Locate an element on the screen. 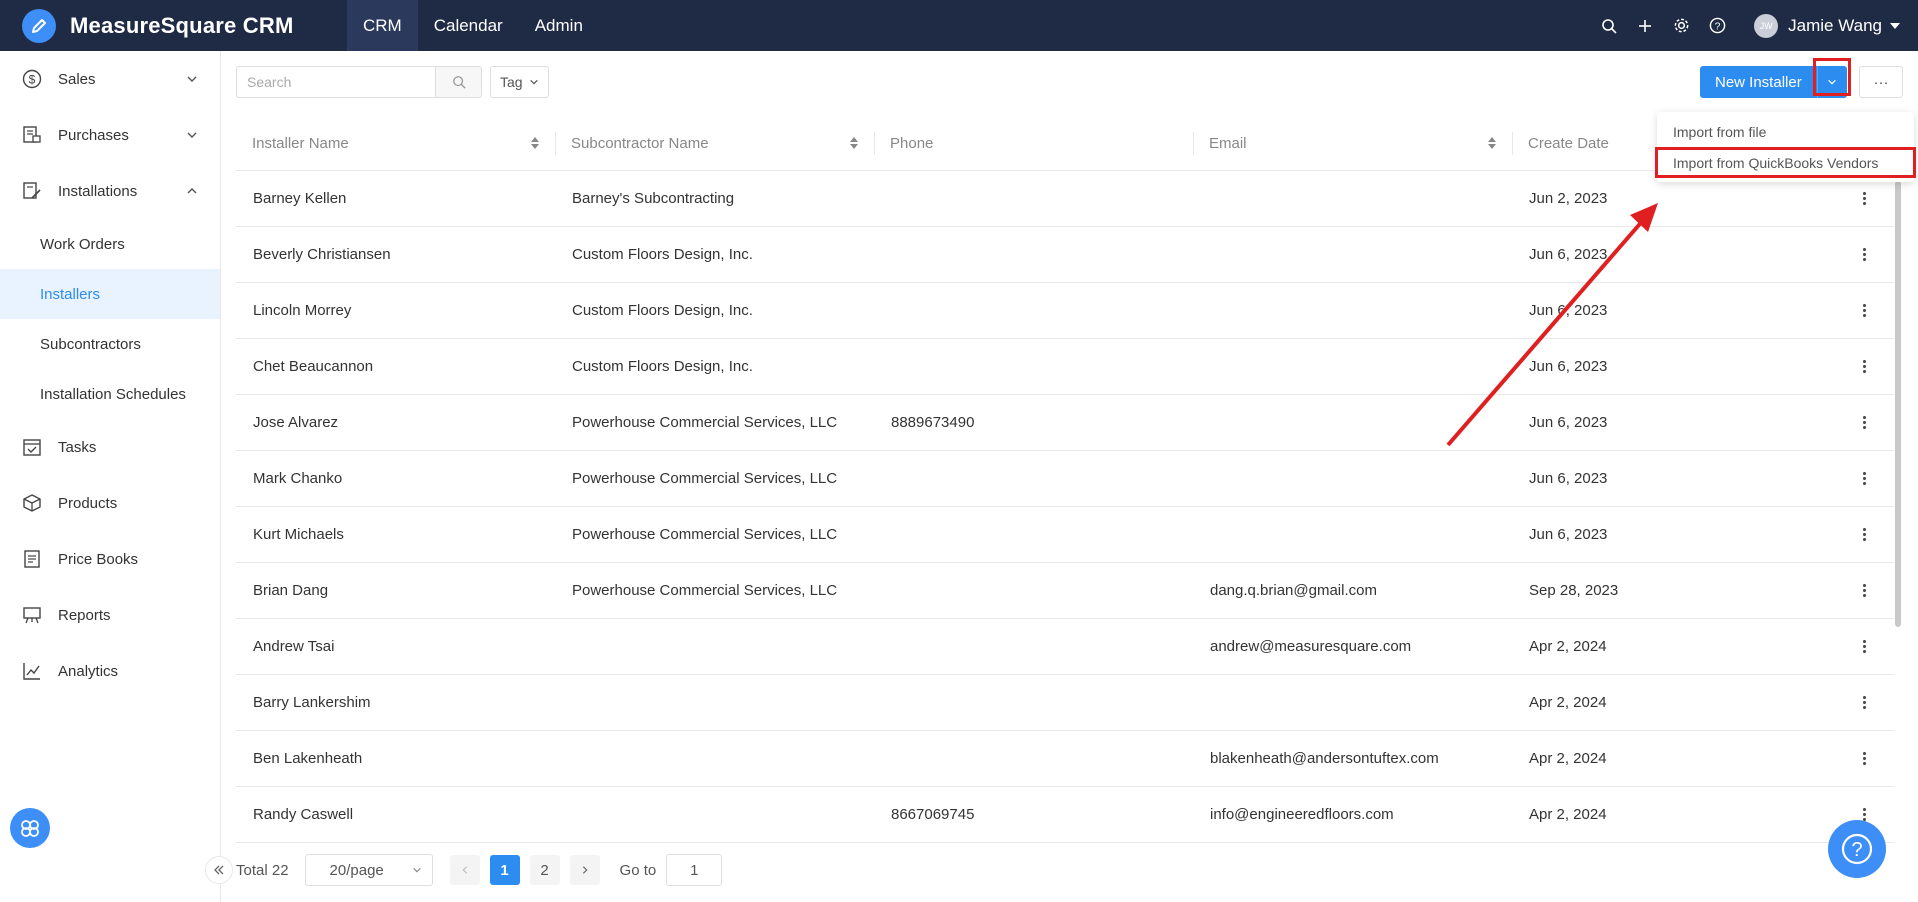 Image resolution: width=1918 pixels, height=902 pixels. nav-crm: CRM is located at coordinates (382, 25).